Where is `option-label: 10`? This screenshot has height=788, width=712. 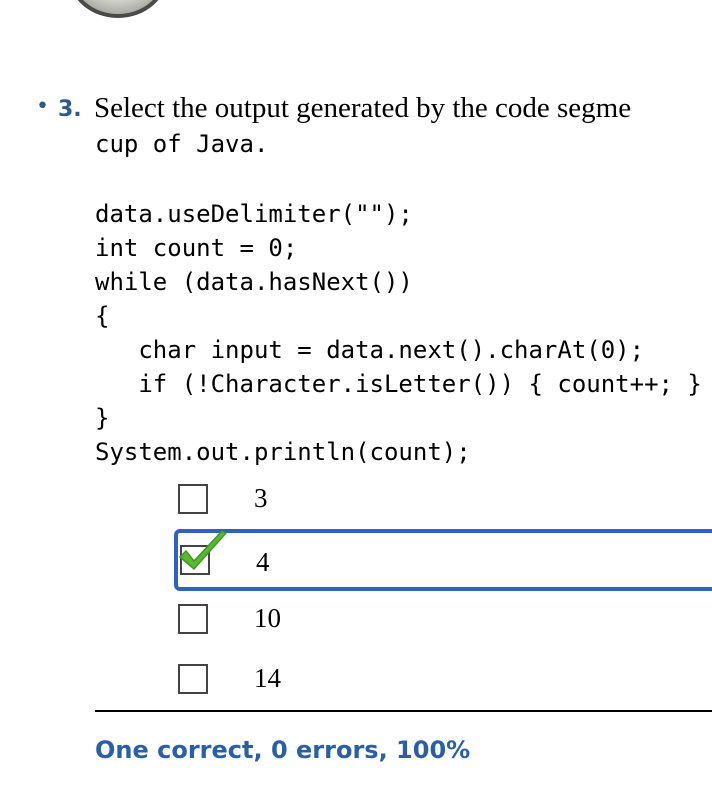 option-label: 10 is located at coordinates (267, 618).